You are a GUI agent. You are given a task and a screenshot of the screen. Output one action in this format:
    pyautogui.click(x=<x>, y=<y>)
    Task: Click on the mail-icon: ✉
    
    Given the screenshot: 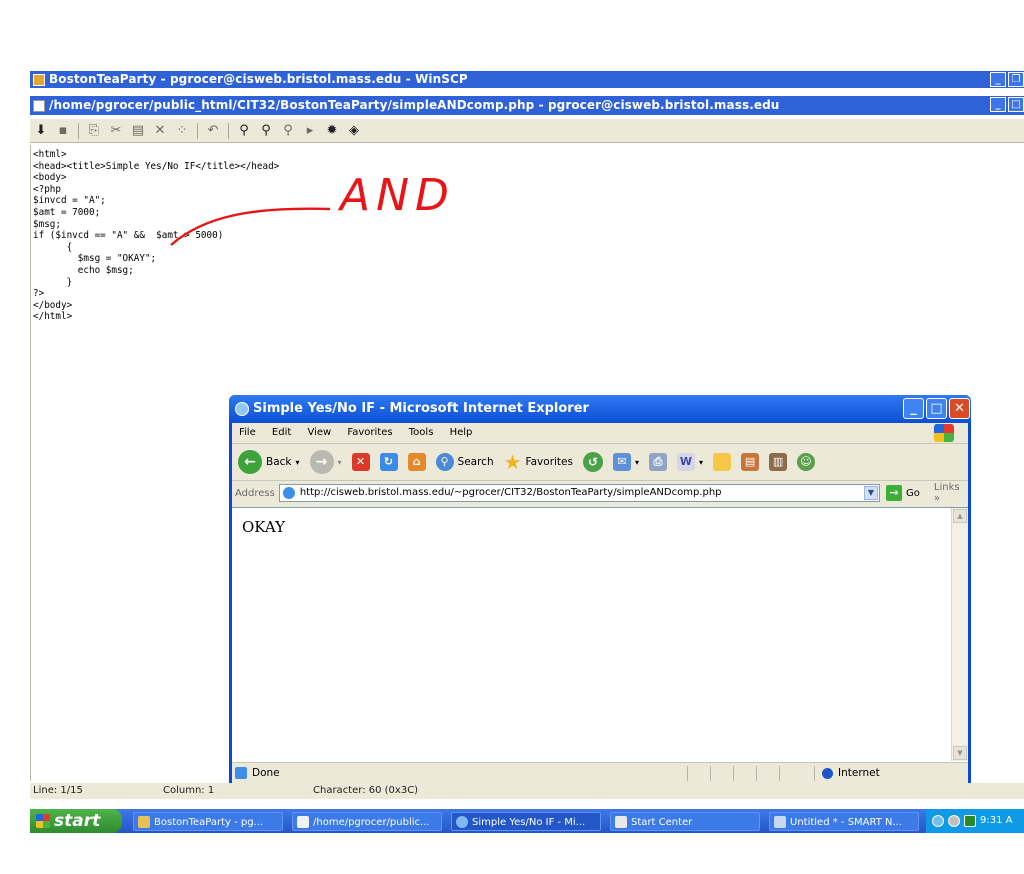 What is the action you would take?
    pyautogui.click(x=621, y=462)
    